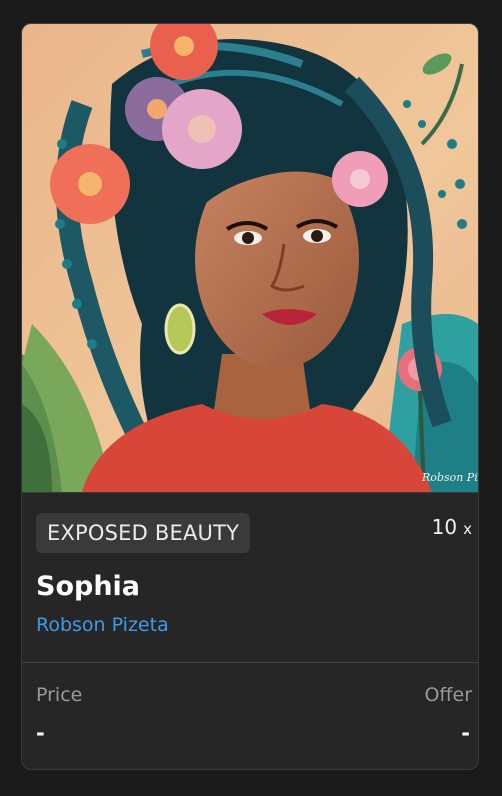 Image resolution: width=502 pixels, height=796 pixels. What do you see at coordinates (180, 329) in the screenshot?
I see `earring` at bounding box center [180, 329].